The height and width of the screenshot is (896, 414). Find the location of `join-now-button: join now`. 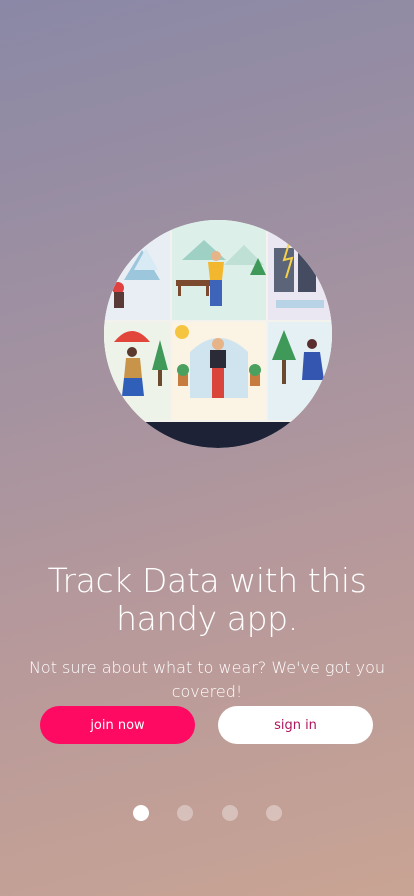

join-now-button: join now is located at coordinates (117, 725).